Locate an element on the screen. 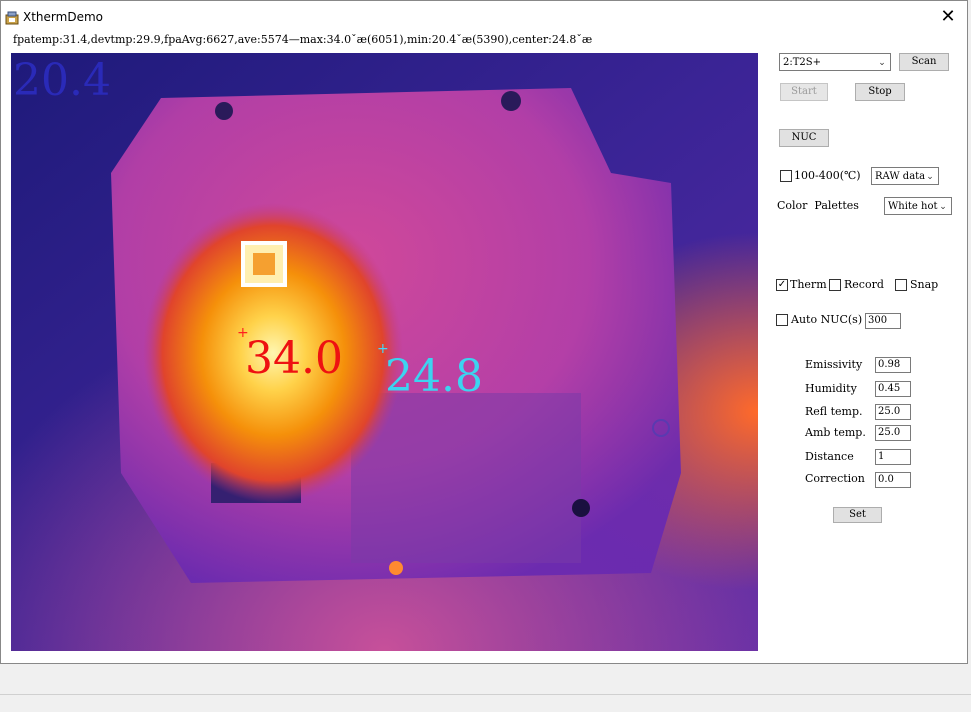  palette-select-value: White hot is located at coordinates (913, 206).